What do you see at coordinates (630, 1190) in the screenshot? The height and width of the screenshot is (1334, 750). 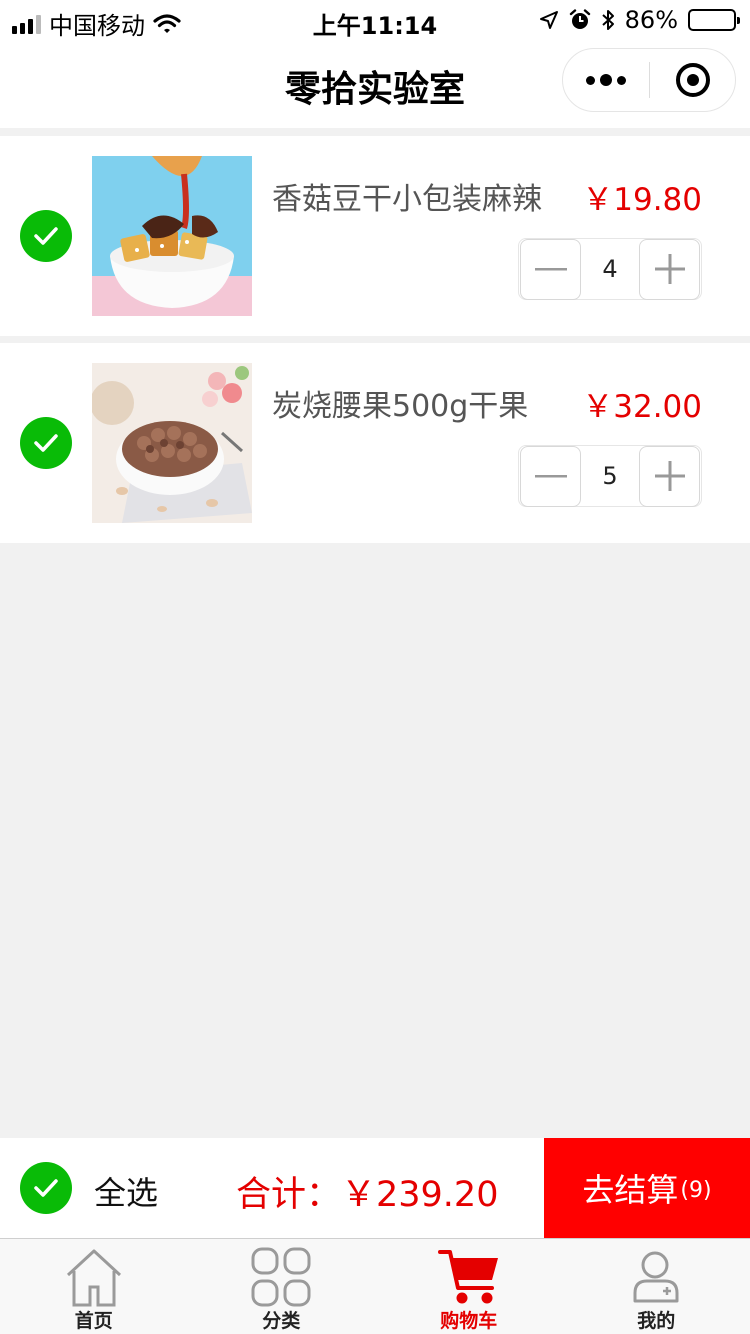 I see `checkout-label: 去结算` at bounding box center [630, 1190].